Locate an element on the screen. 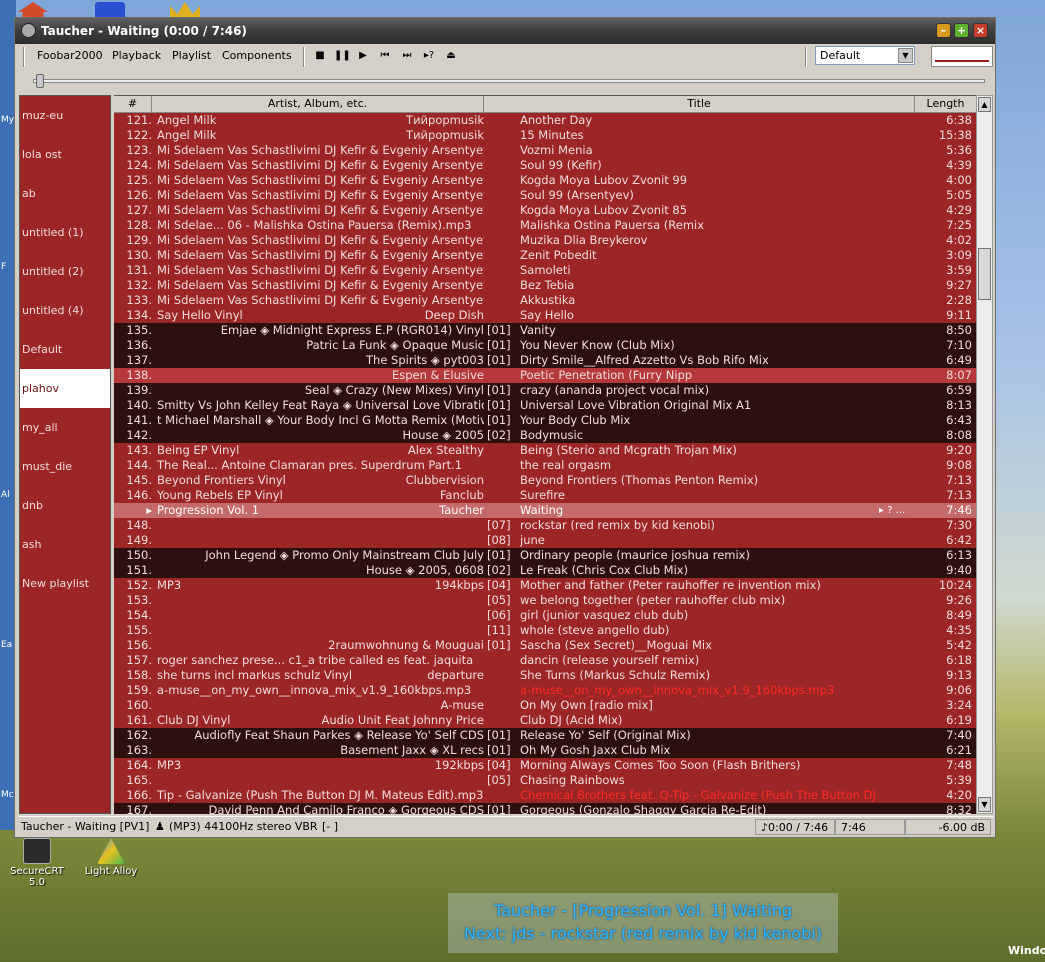  scroll-thumb is located at coordinates (984, 274).